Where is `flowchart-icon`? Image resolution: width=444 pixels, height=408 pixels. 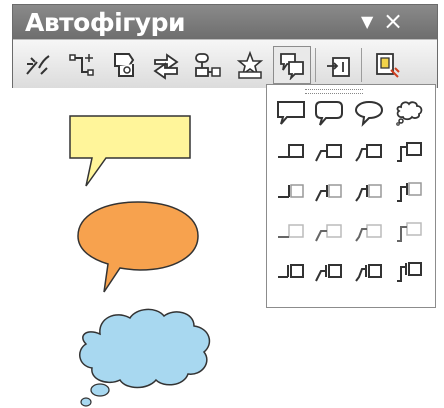 flowchart-icon is located at coordinates (208, 65).